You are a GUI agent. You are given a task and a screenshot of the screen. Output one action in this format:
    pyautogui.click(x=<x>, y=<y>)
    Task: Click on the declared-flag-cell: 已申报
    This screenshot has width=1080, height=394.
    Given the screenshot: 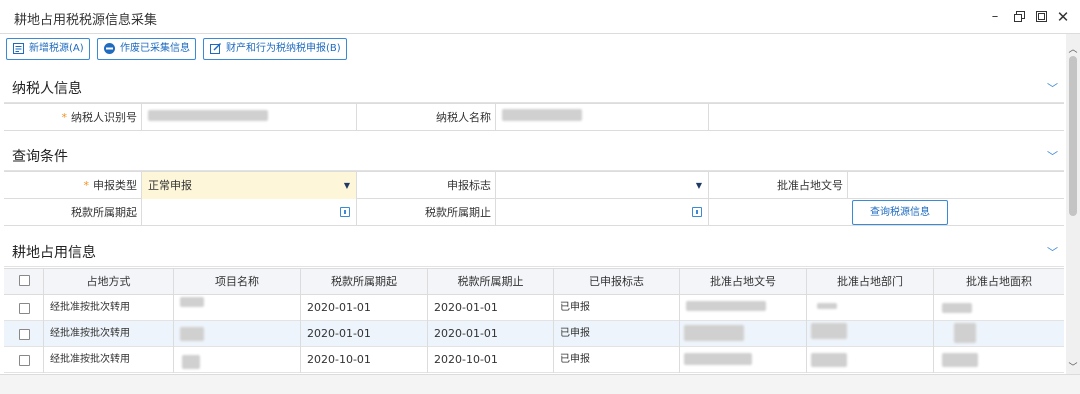 What is the action you would take?
    pyautogui.click(x=617, y=308)
    